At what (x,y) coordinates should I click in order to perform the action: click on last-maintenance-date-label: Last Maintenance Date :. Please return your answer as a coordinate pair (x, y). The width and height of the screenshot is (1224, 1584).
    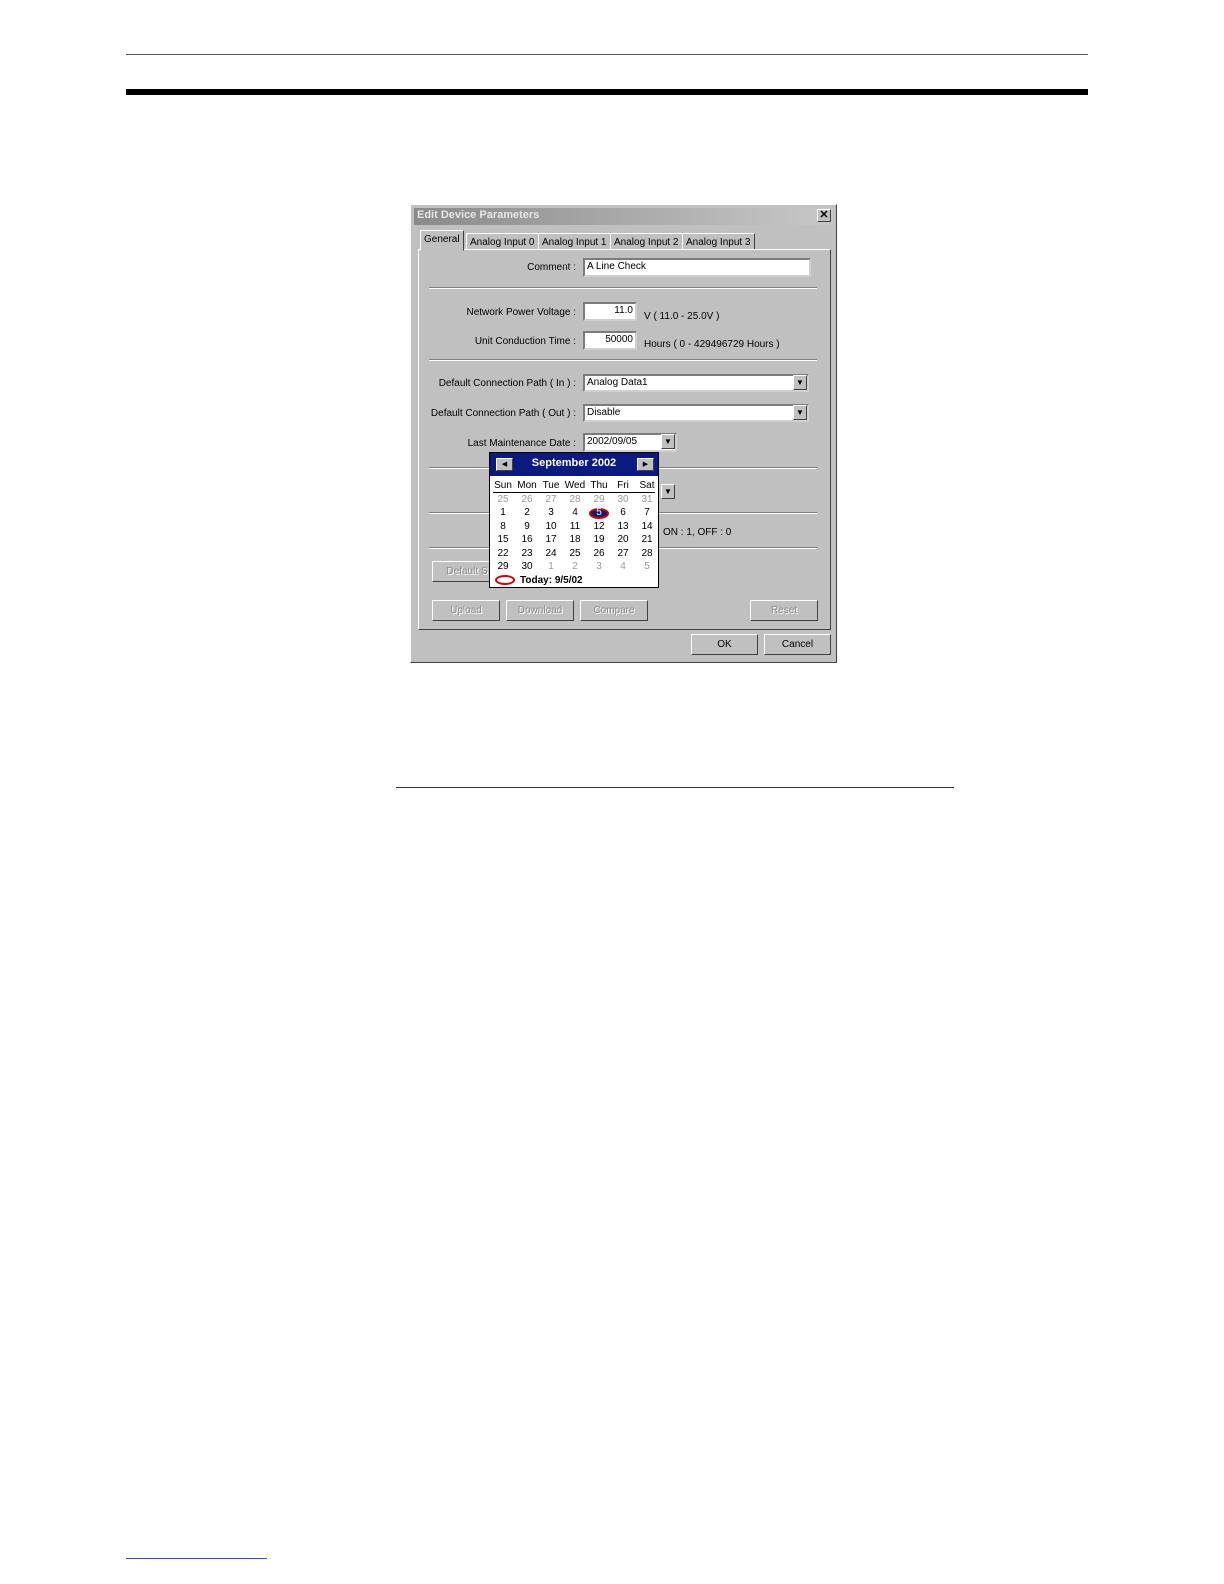
    Looking at the image, I should click on (521, 443).